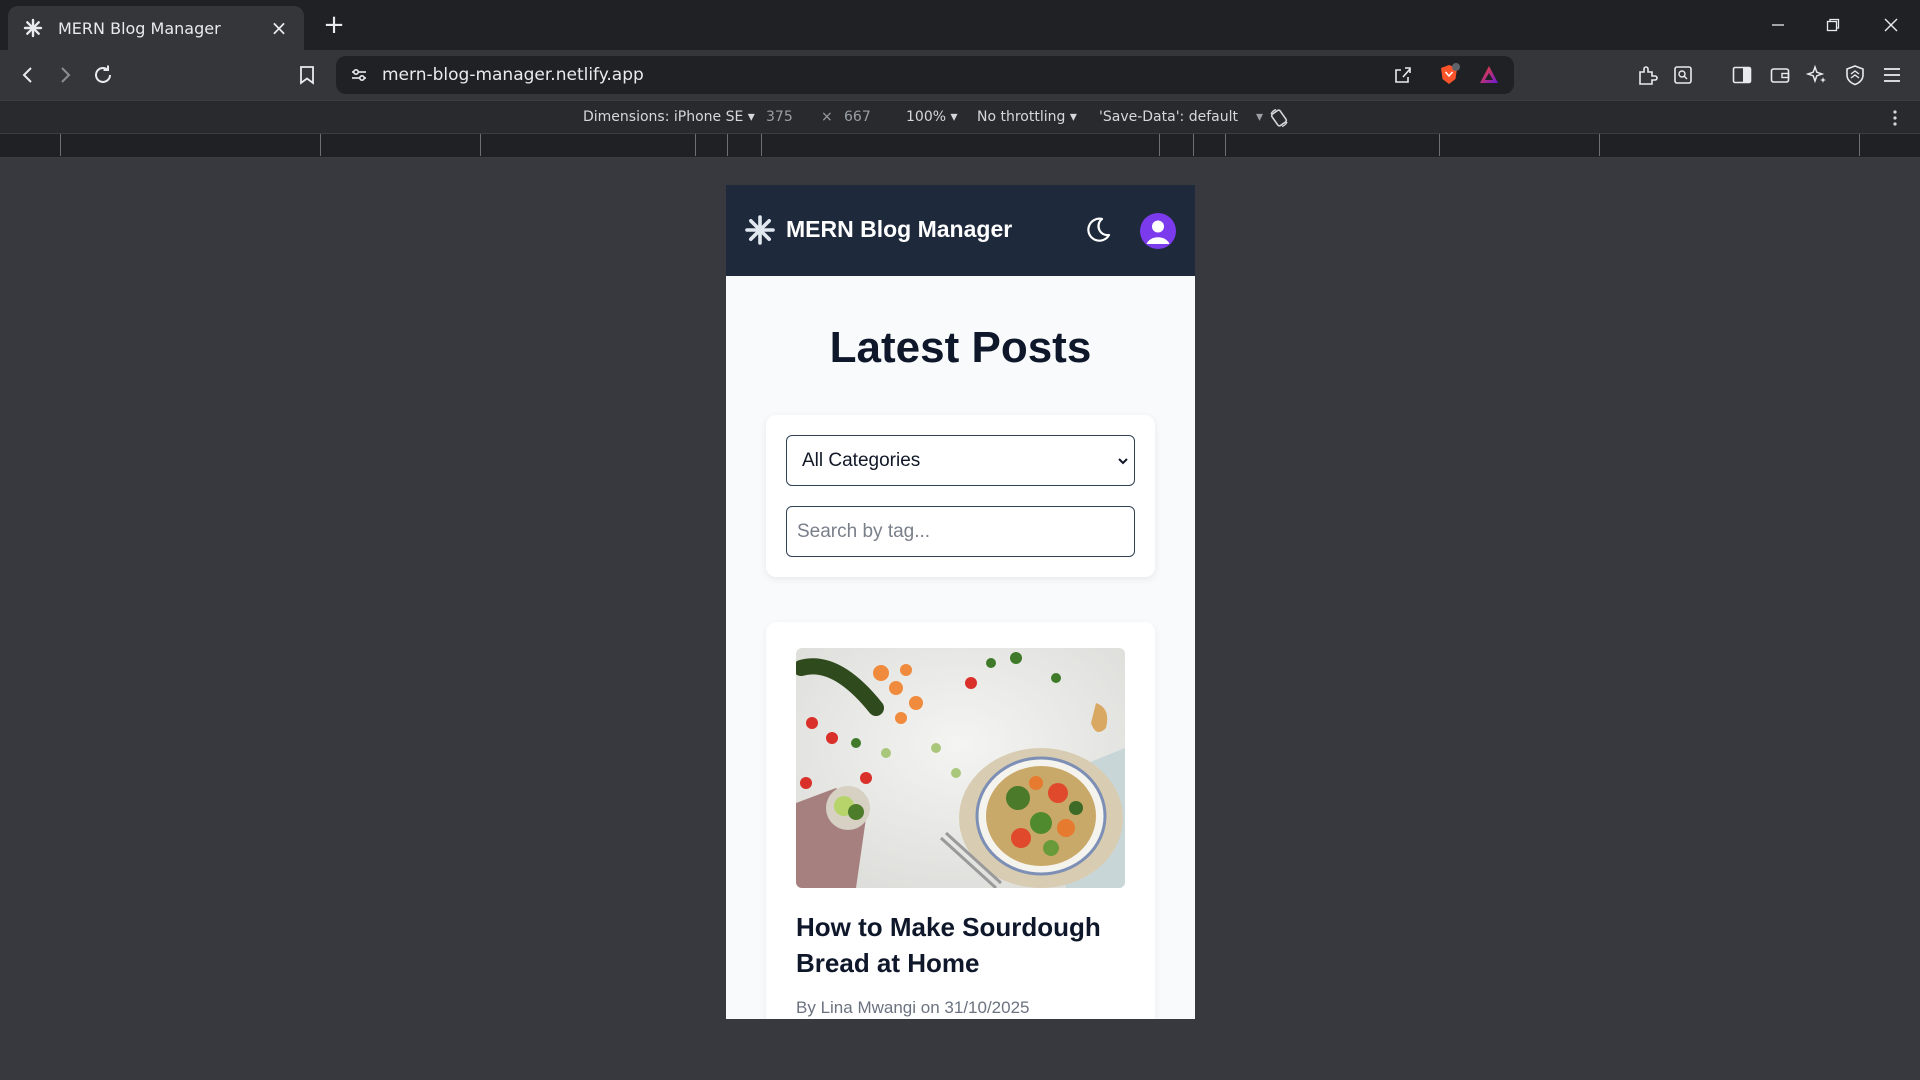 The width and height of the screenshot is (1920, 1080). Describe the element at coordinates (359, 75) in the screenshot. I see `site-settings-icon` at that location.